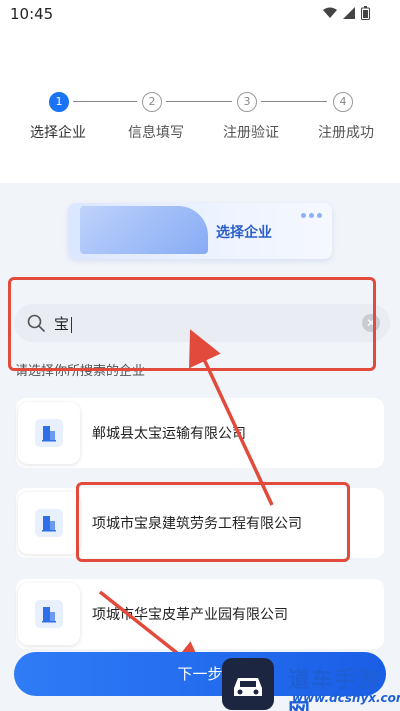 The width and height of the screenshot is (400, 711). I want to click on step-2-indicator: 2, so click(152, 102).